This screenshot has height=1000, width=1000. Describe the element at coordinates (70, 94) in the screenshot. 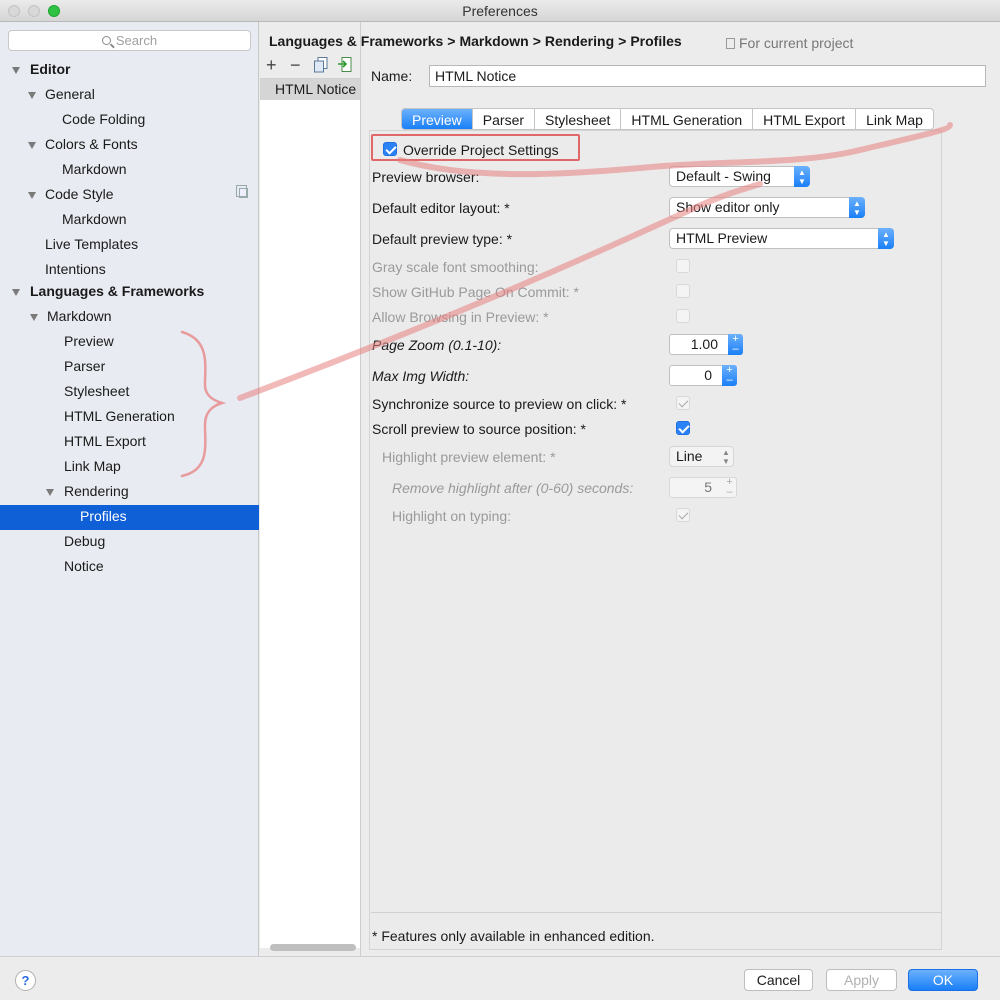

I see `tree-item-general: General` at that location.